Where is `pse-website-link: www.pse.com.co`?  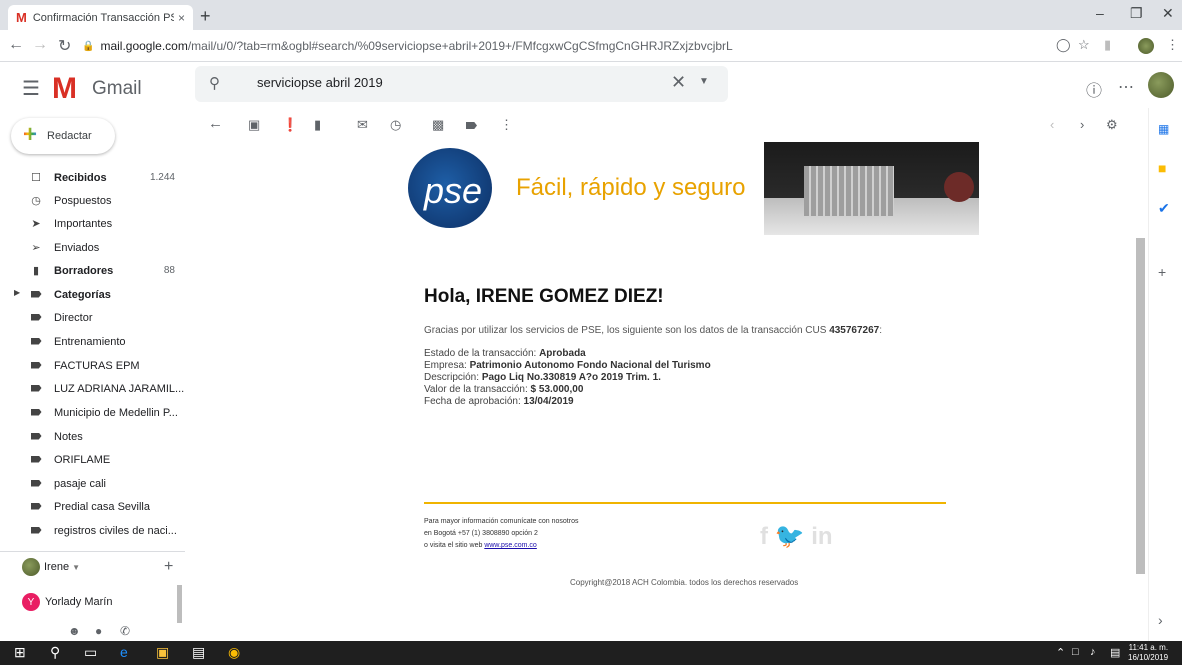
pse-website-link: www.pse.com.co is located at coordinates (510, 545).